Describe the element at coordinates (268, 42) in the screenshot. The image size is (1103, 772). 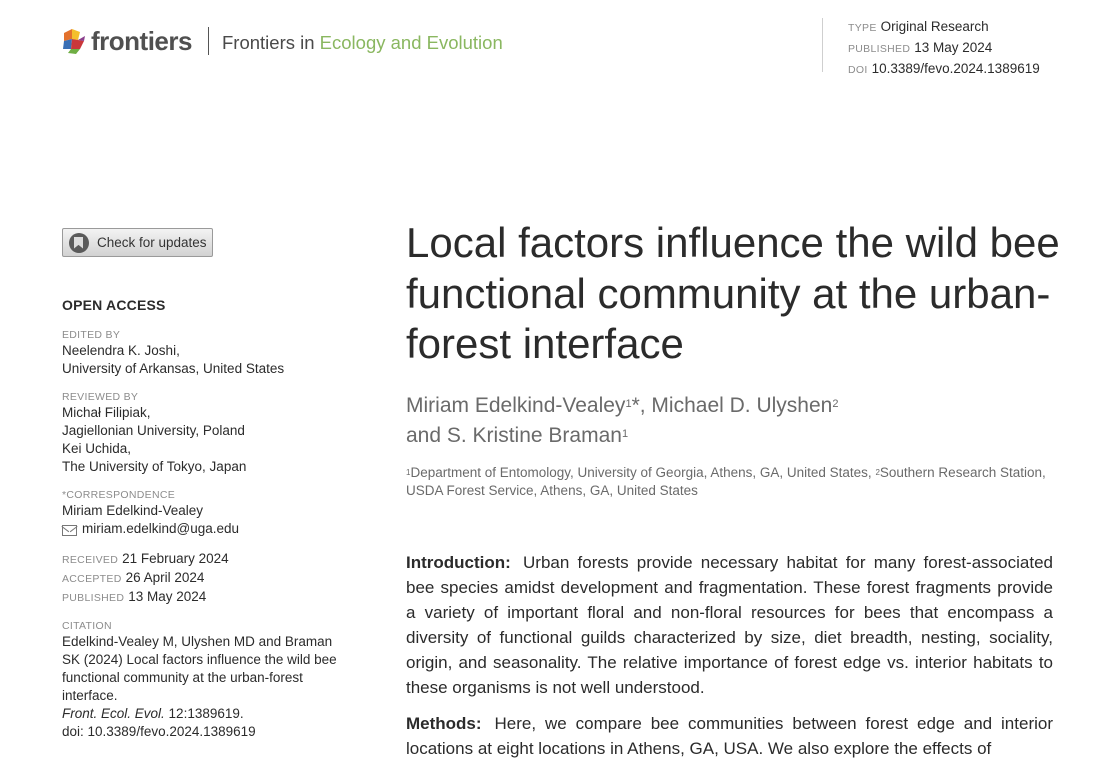
I see `journal-prefix: Frontiers in` at that location.